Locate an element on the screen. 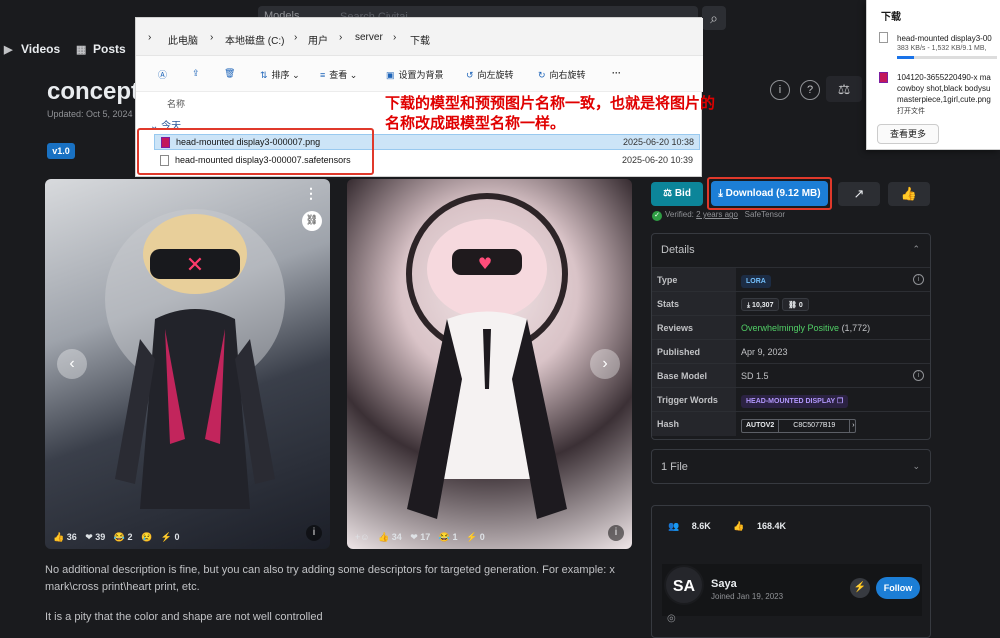  explorer-toolbar: Ⓐ ⇪ 🗑 ⇅ 排序 ⌄ ≡ 查看 ⌄ ▣ 设置为背景 ↺ 向左旋转 ↻ 向右旋转 ··· is located at coordinates (419, 74).